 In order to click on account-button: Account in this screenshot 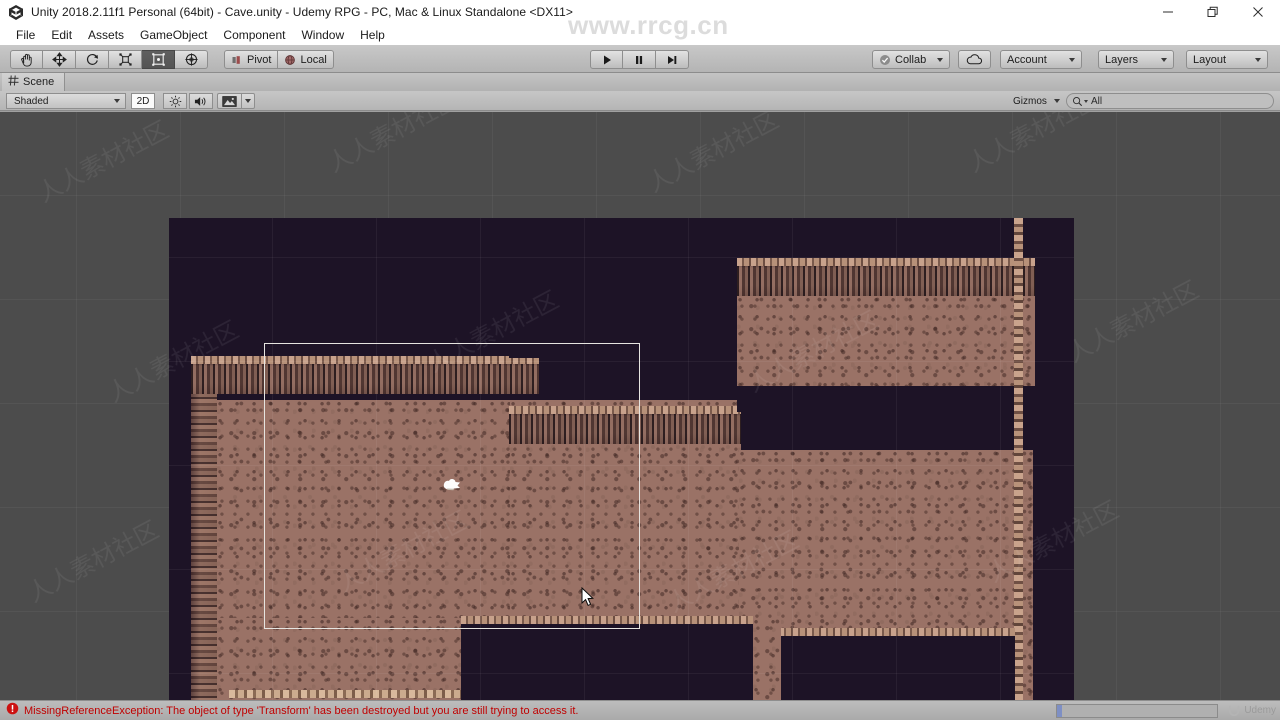, I will do `click(1041, 59)`.